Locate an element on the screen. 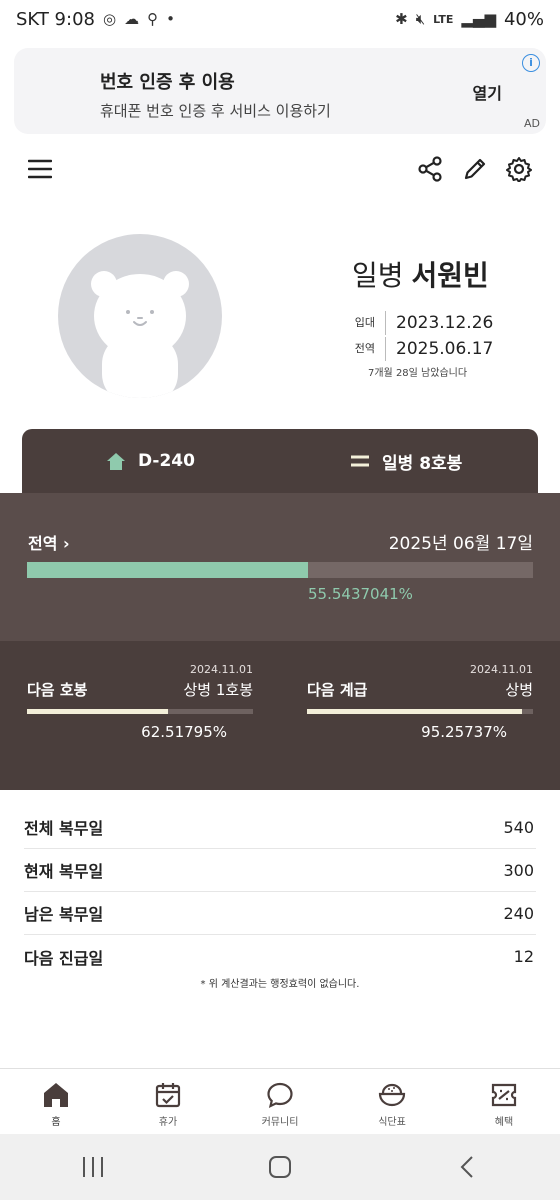  edit-button is located at coordinates (475, 169).